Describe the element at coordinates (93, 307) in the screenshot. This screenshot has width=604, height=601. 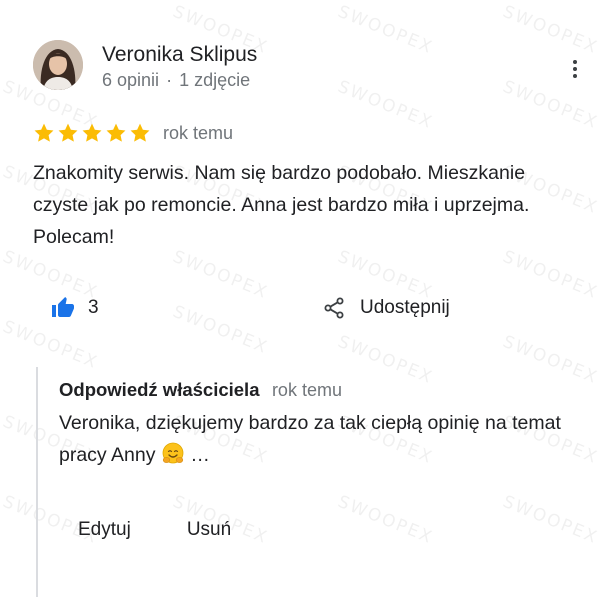
I see `like-count: 3` at that location.